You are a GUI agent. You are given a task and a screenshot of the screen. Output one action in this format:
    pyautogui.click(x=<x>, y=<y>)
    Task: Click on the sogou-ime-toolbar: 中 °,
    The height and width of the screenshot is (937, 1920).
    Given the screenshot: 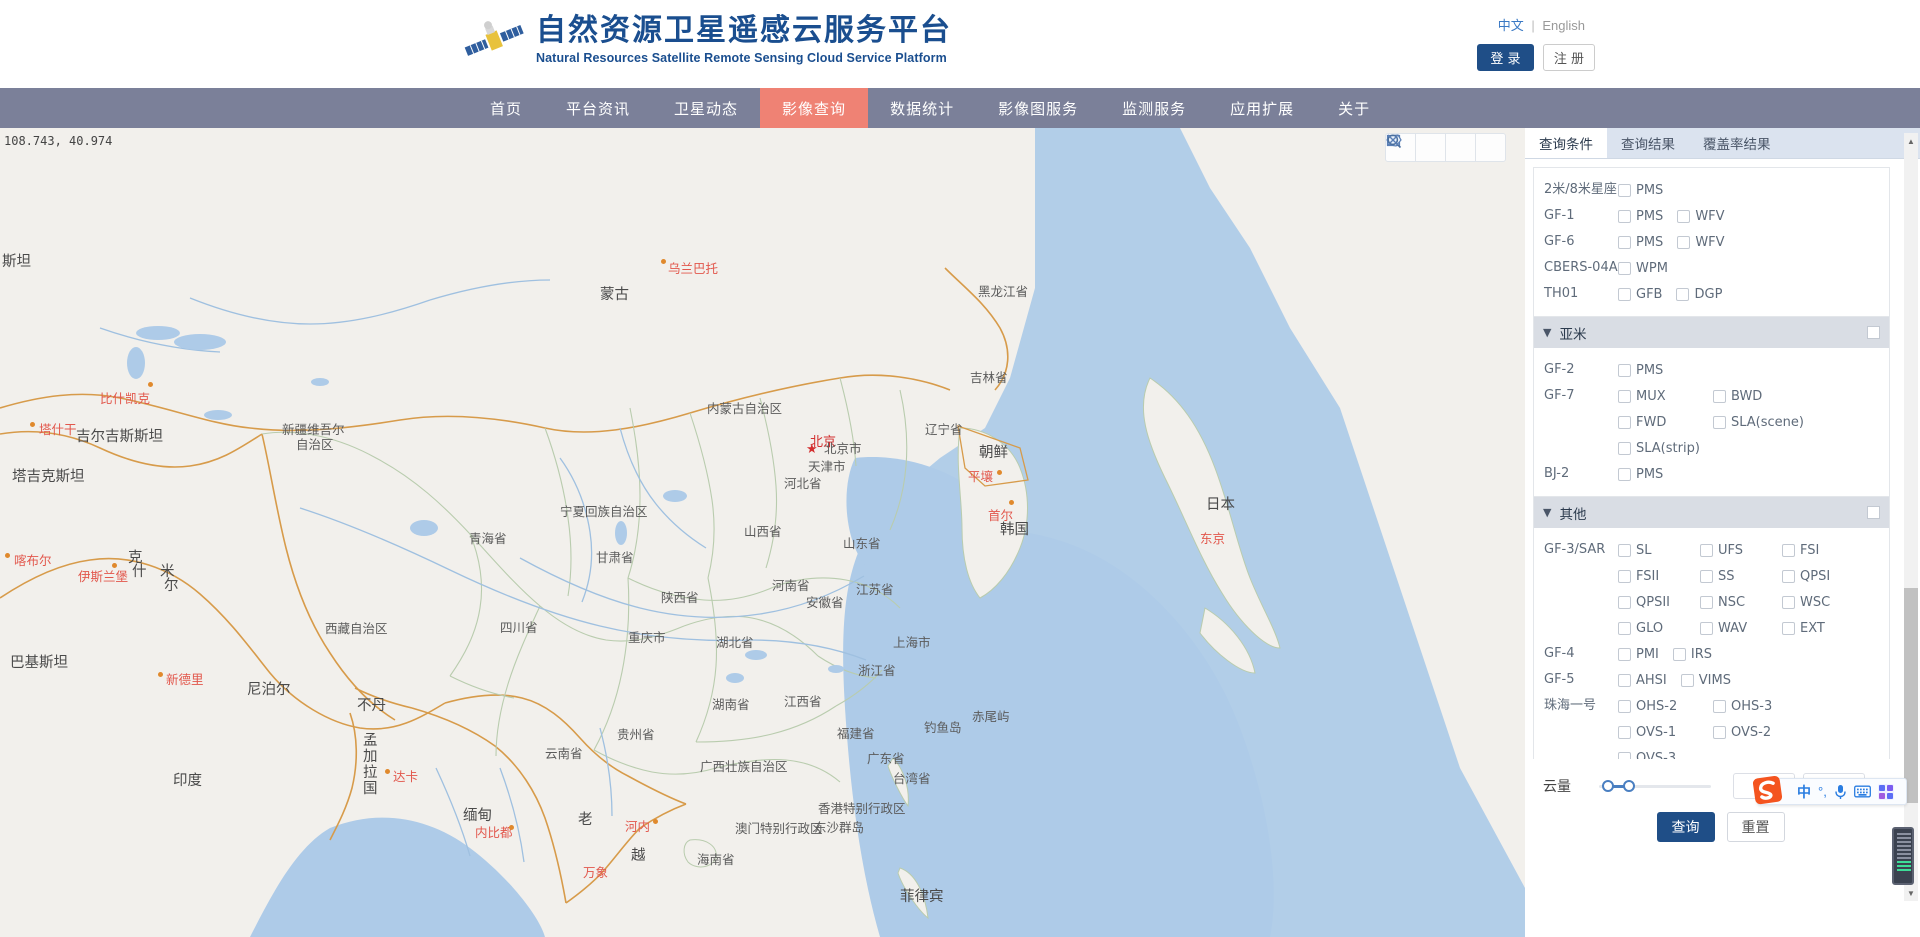 What is the action you would take?
    pyautogui.click(x=1829, y=790)
    